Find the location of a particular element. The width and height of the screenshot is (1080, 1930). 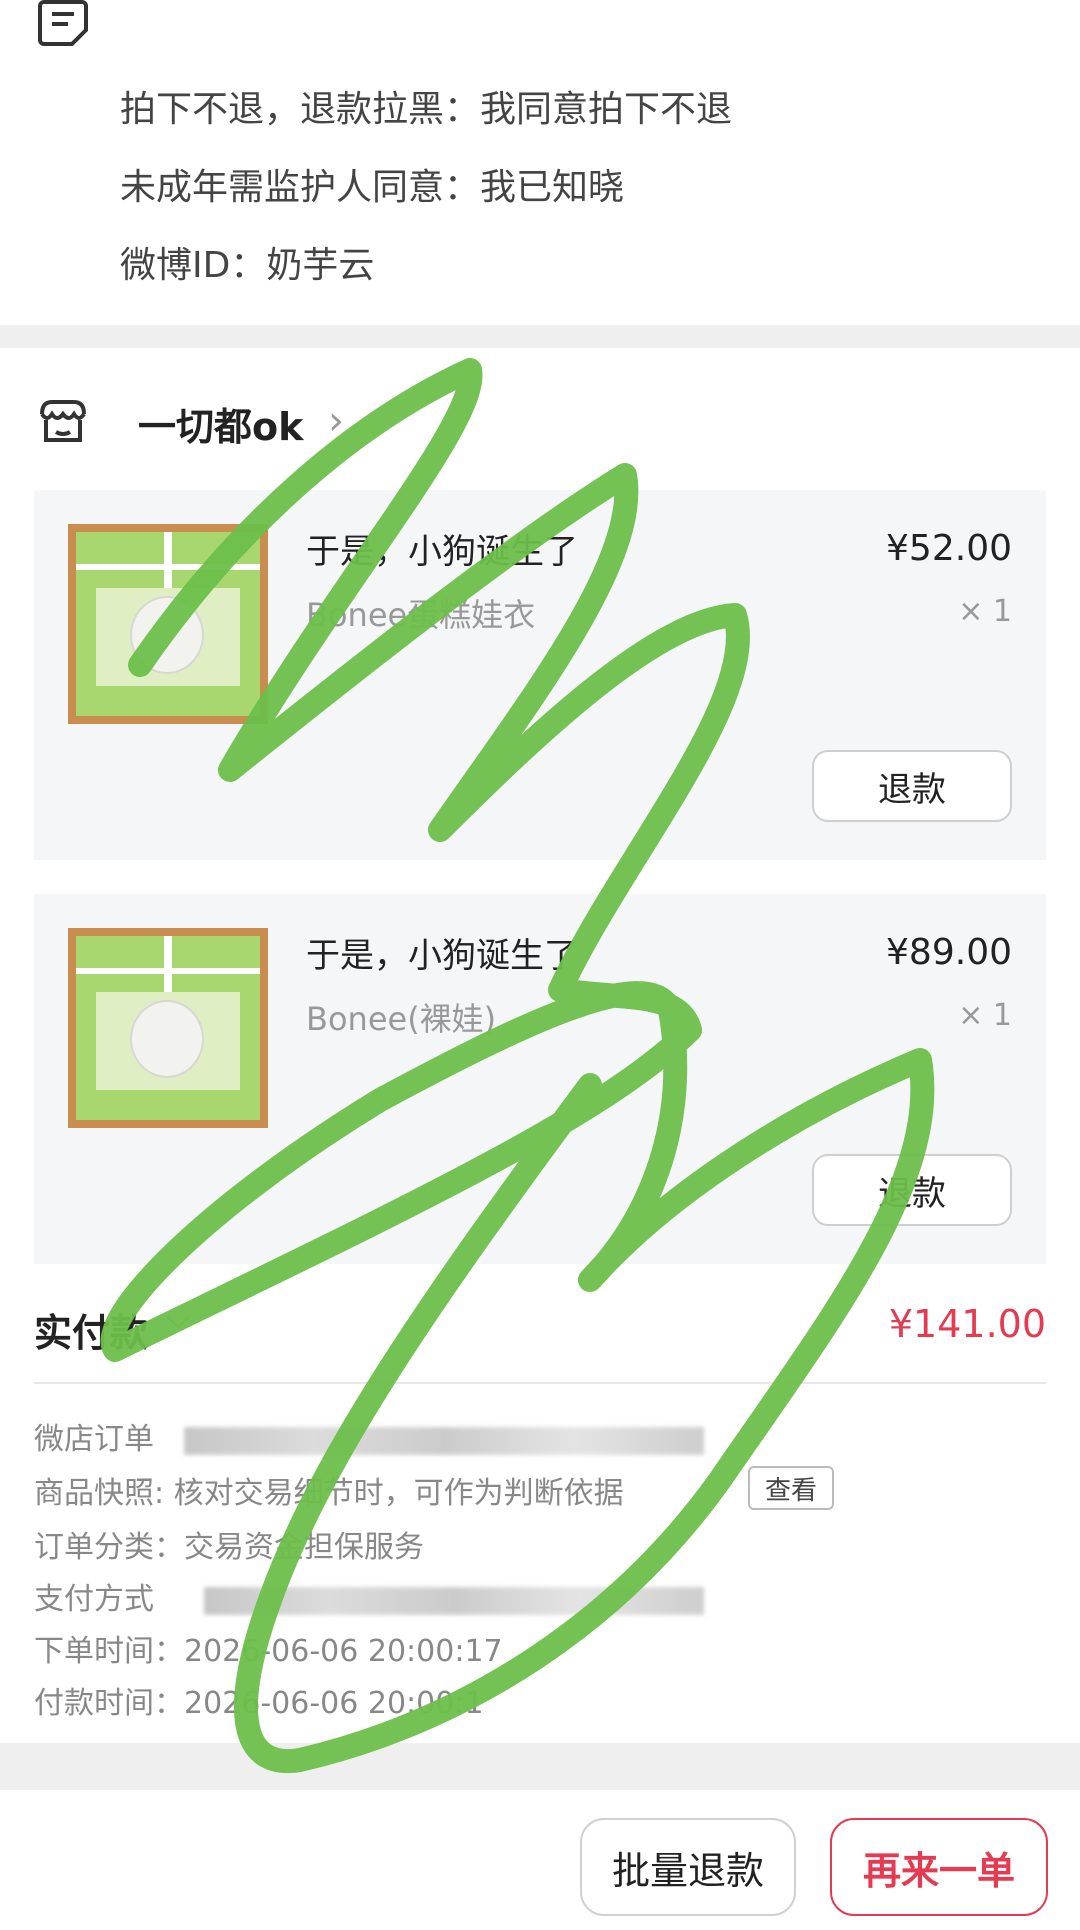

payment-time: 付款时间：2026-06-06 20:00:1 is located at coordinates (259, 1703).